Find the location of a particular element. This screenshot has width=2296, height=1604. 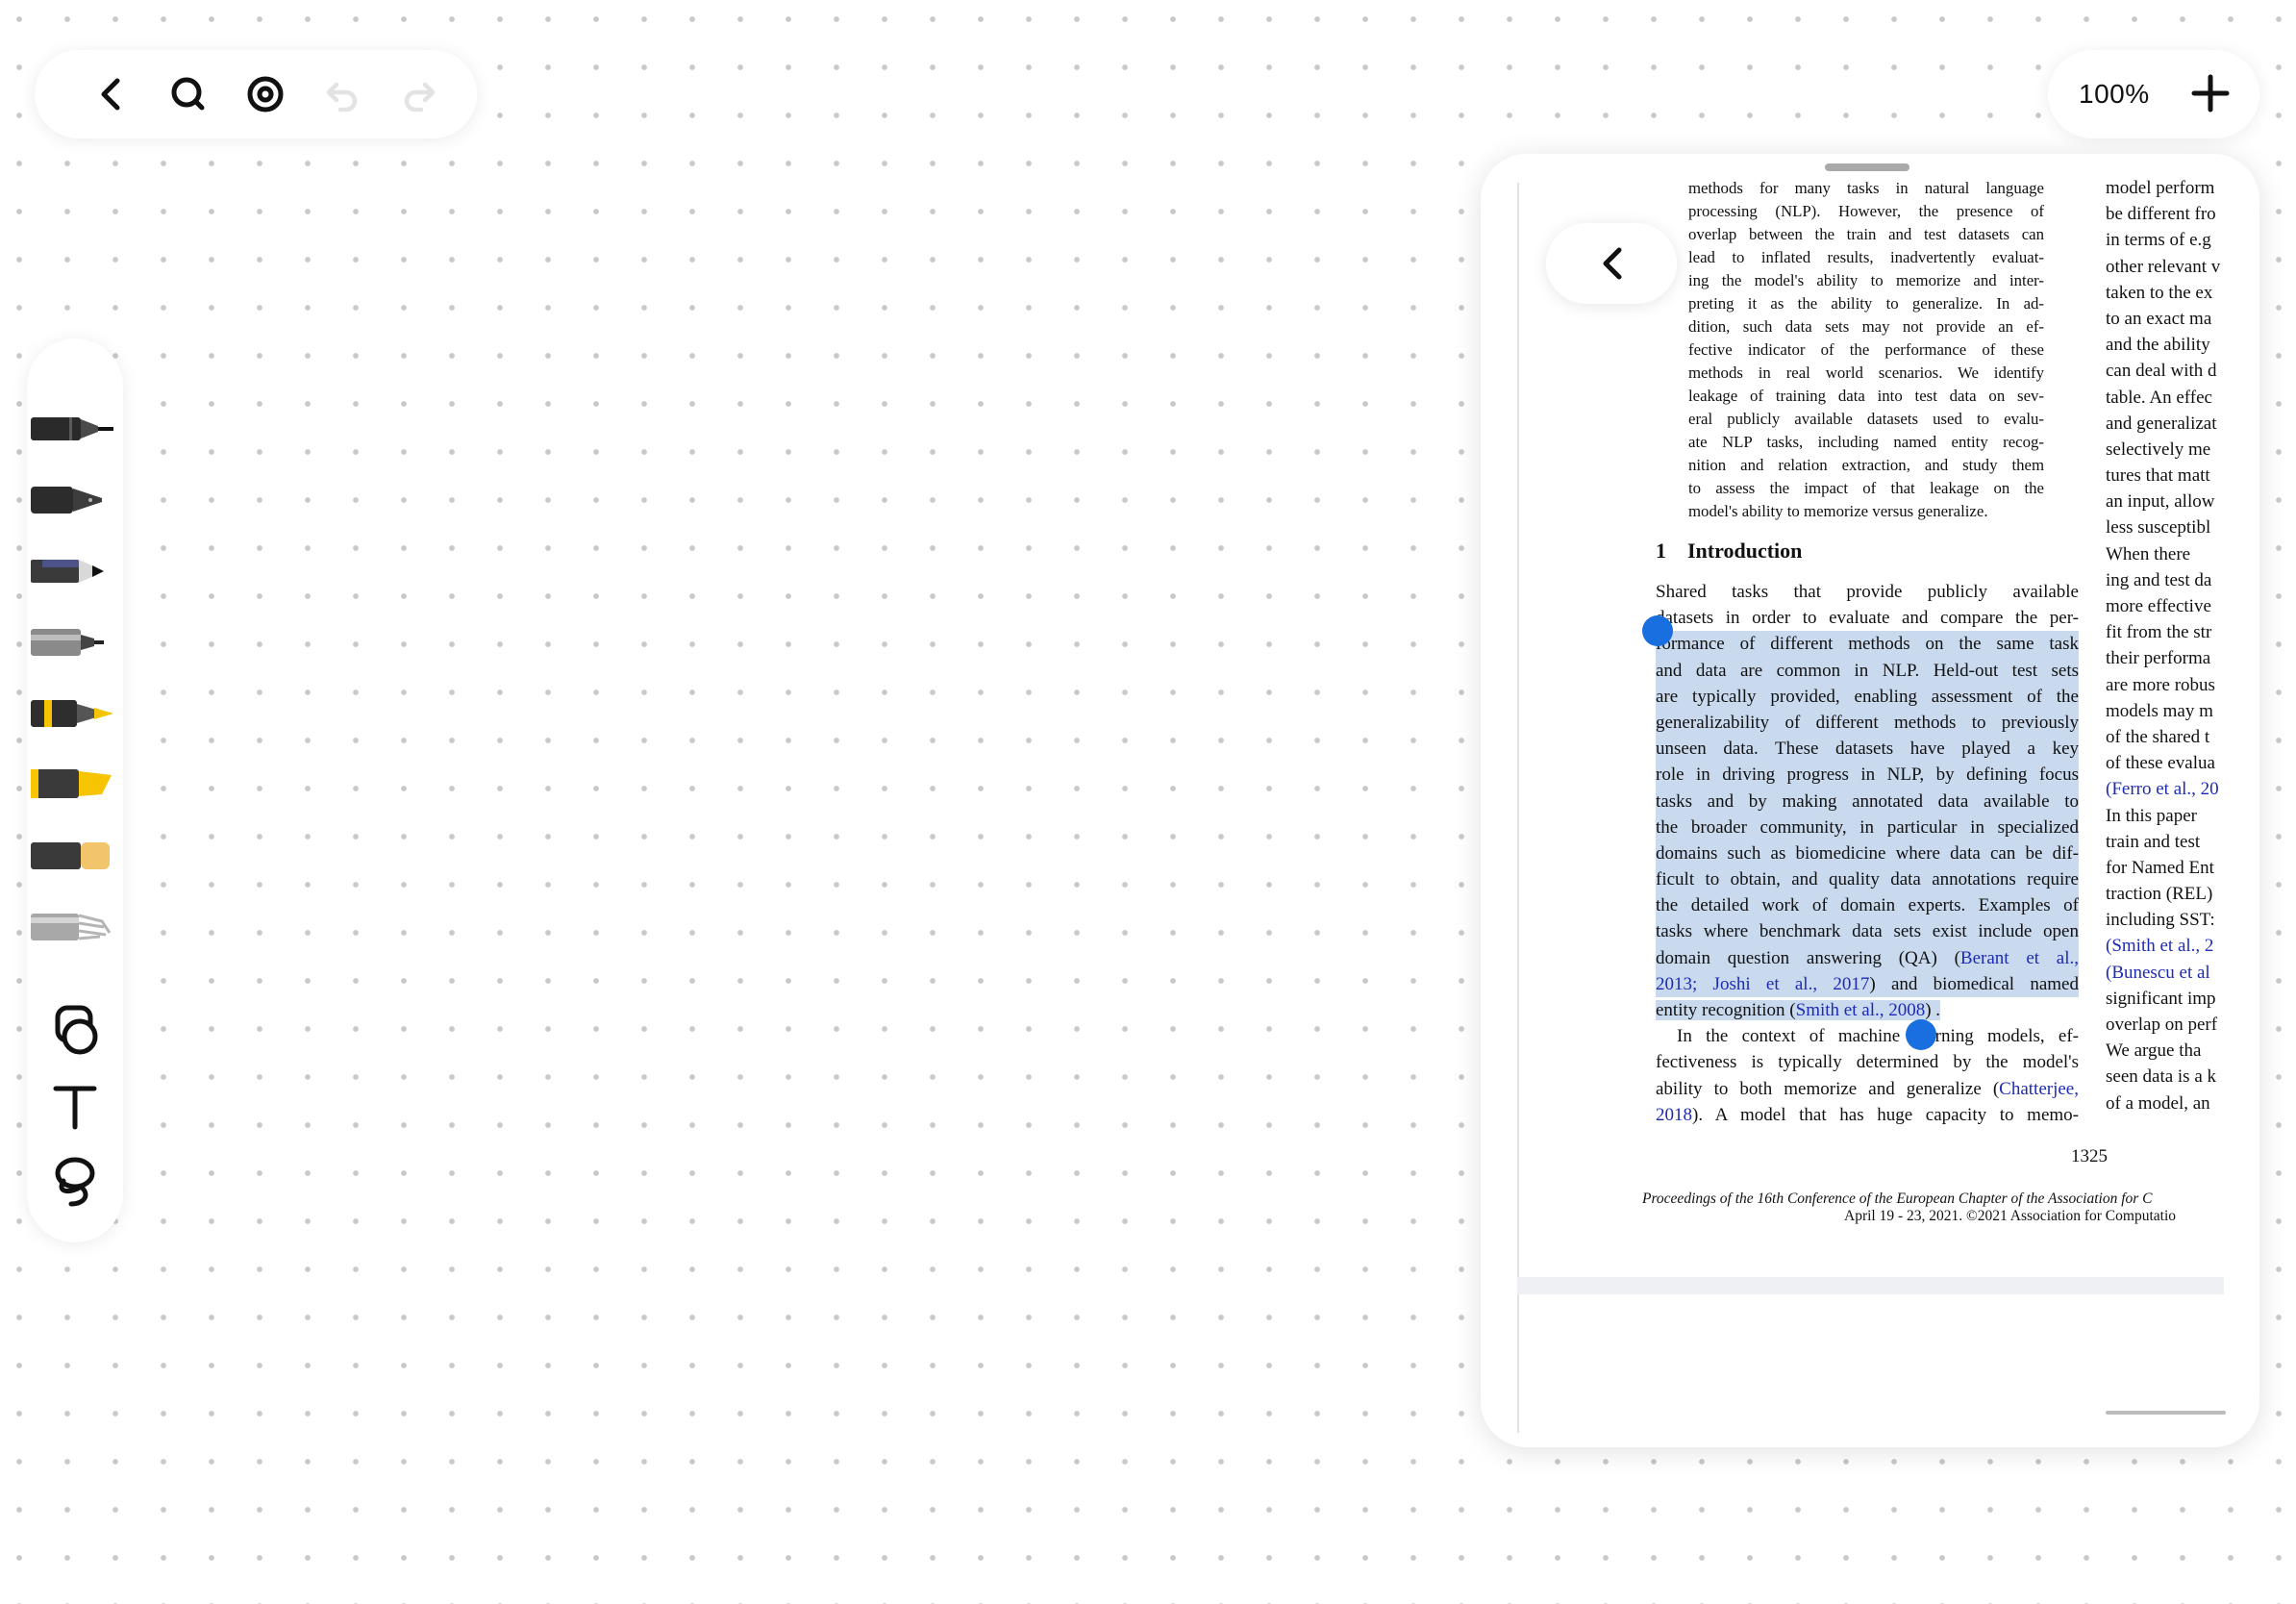

zoom-level: 100% is located at coordinates (2114, 94).